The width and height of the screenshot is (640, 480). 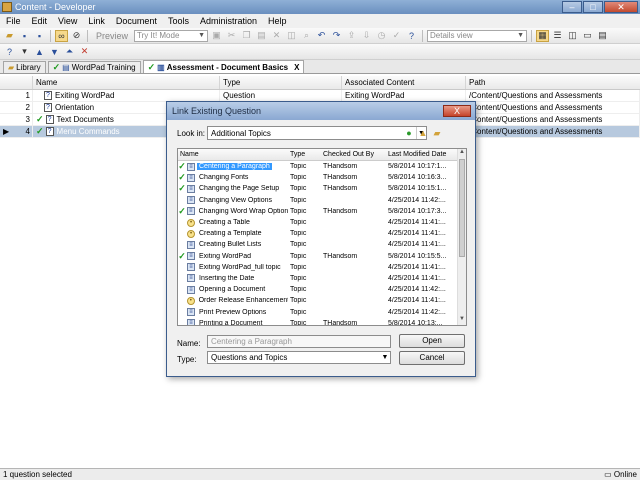 What do you see at coordinates (277, 21) in the screenshot?
I see `menu-help: Help` at bounding box center [277, 21].